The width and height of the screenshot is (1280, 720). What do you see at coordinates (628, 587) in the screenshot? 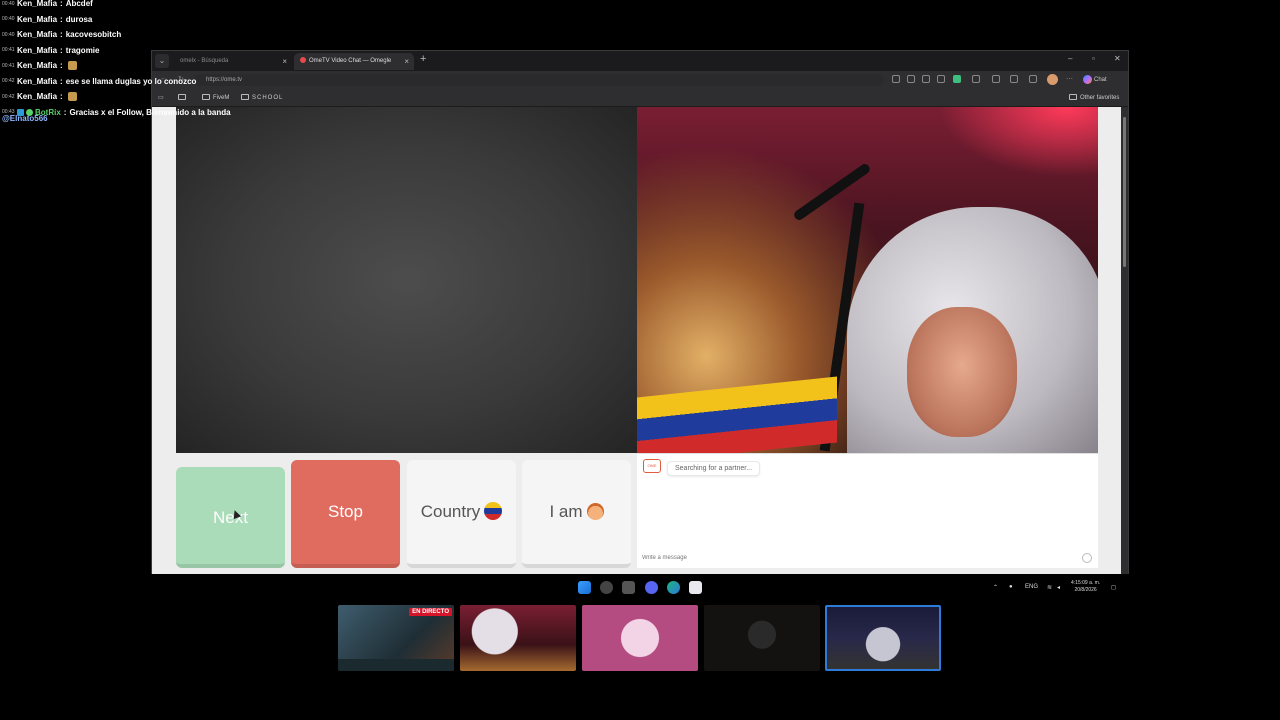
I see `file-explorer-icon` at bounding box center [628, 587].